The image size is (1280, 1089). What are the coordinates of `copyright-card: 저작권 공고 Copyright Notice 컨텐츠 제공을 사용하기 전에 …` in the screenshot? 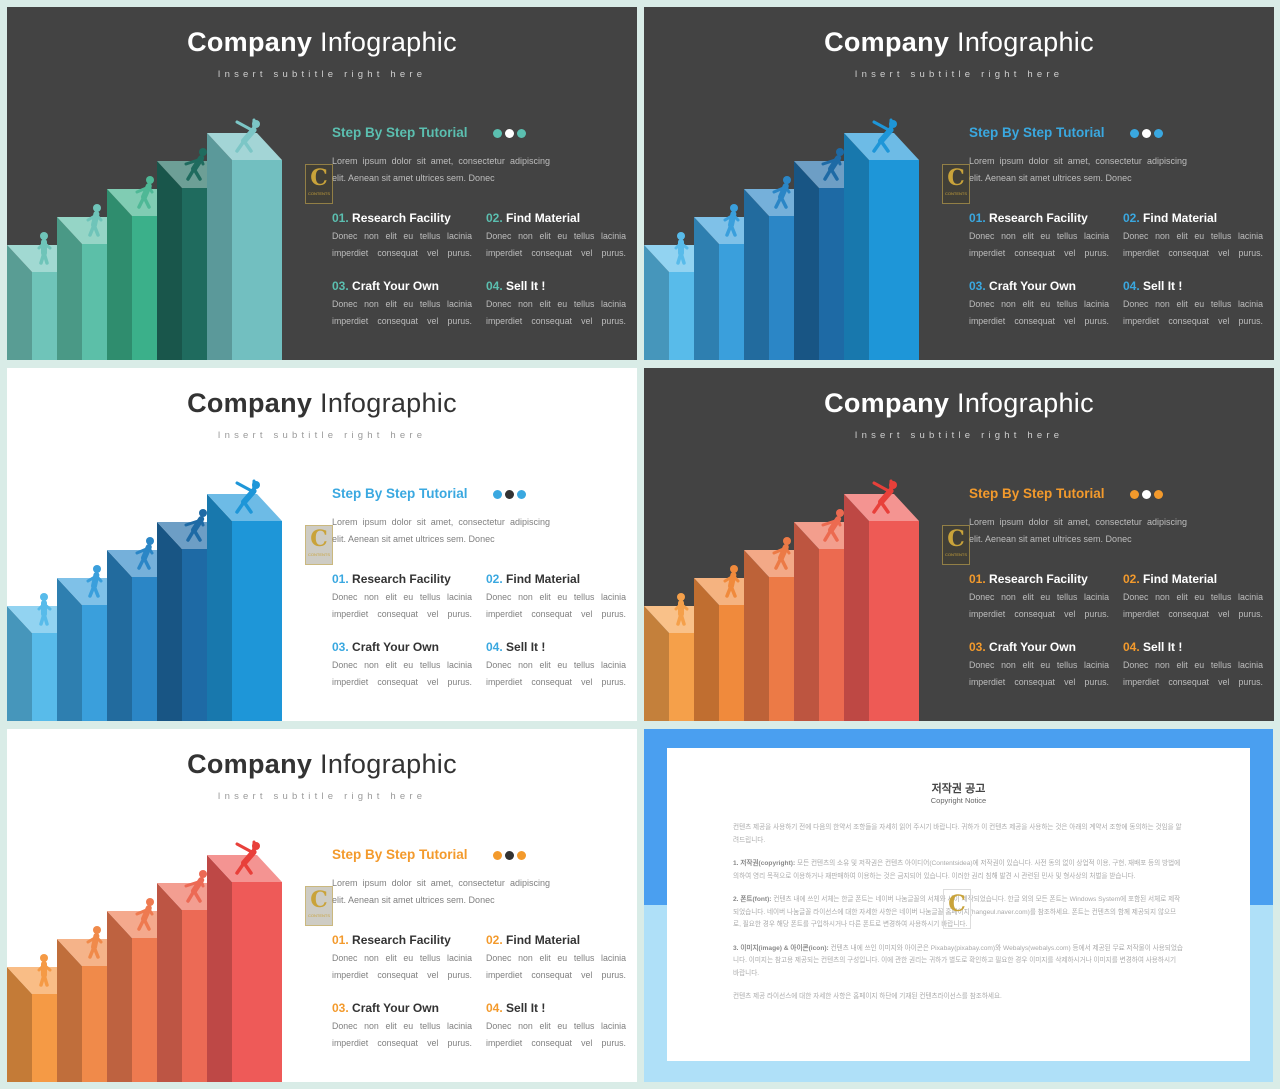 It's located at (958, 904).